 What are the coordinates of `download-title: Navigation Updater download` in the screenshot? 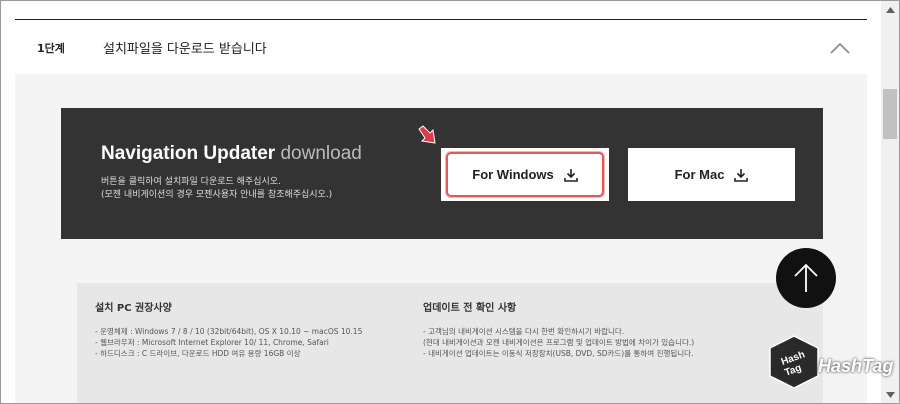 It's located at (231, 154).